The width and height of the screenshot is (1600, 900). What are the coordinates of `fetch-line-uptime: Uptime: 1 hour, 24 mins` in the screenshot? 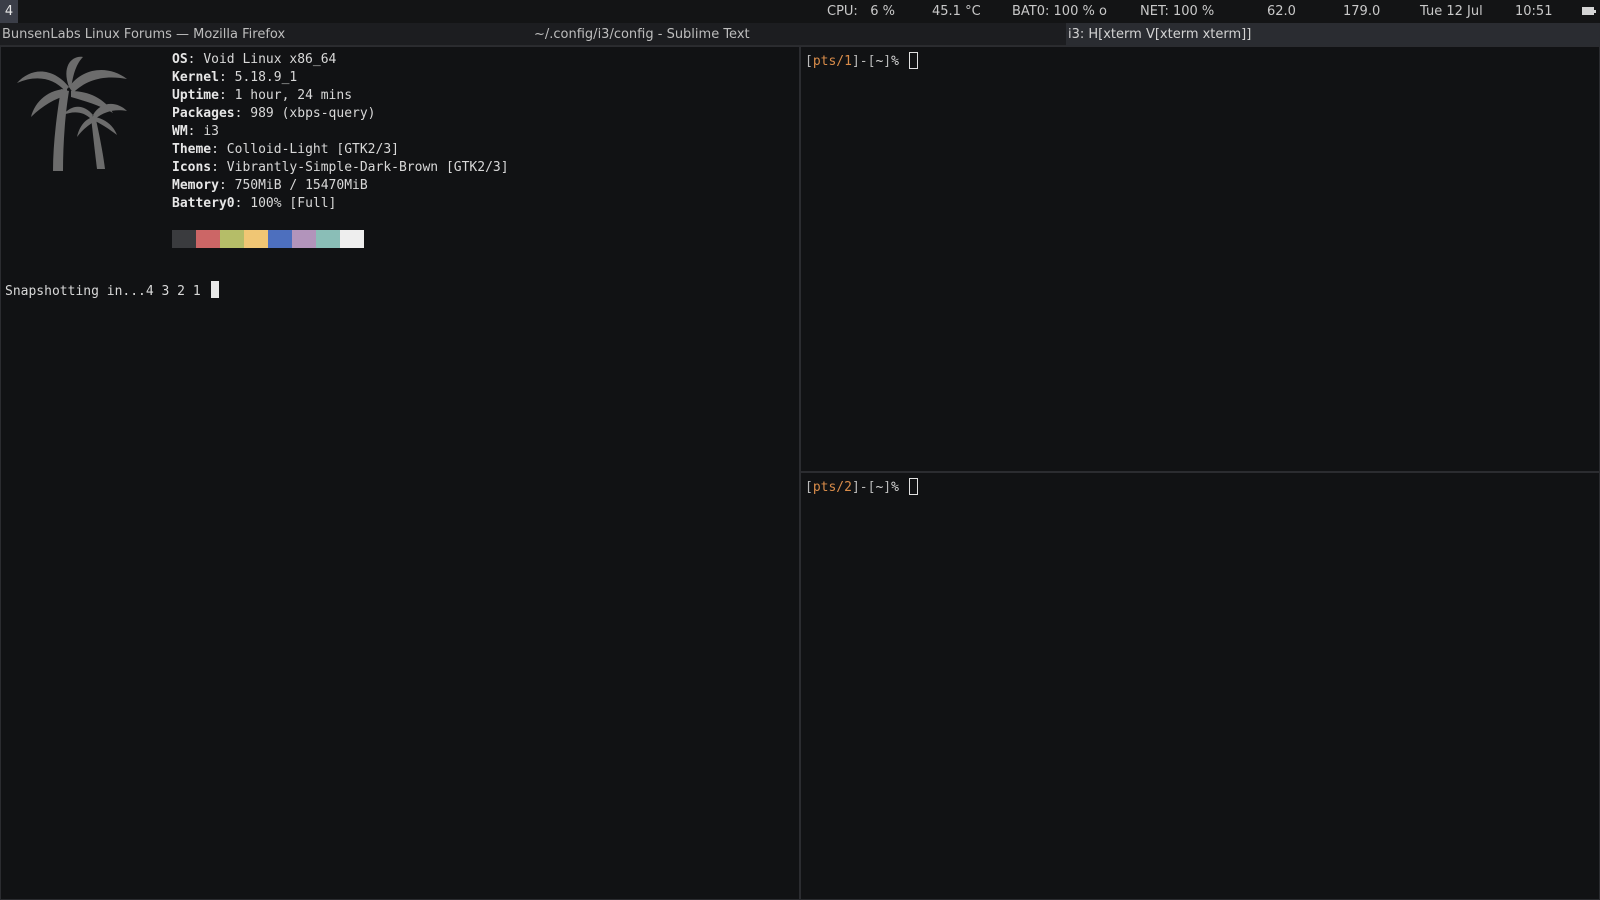 It's located at (340, 96).